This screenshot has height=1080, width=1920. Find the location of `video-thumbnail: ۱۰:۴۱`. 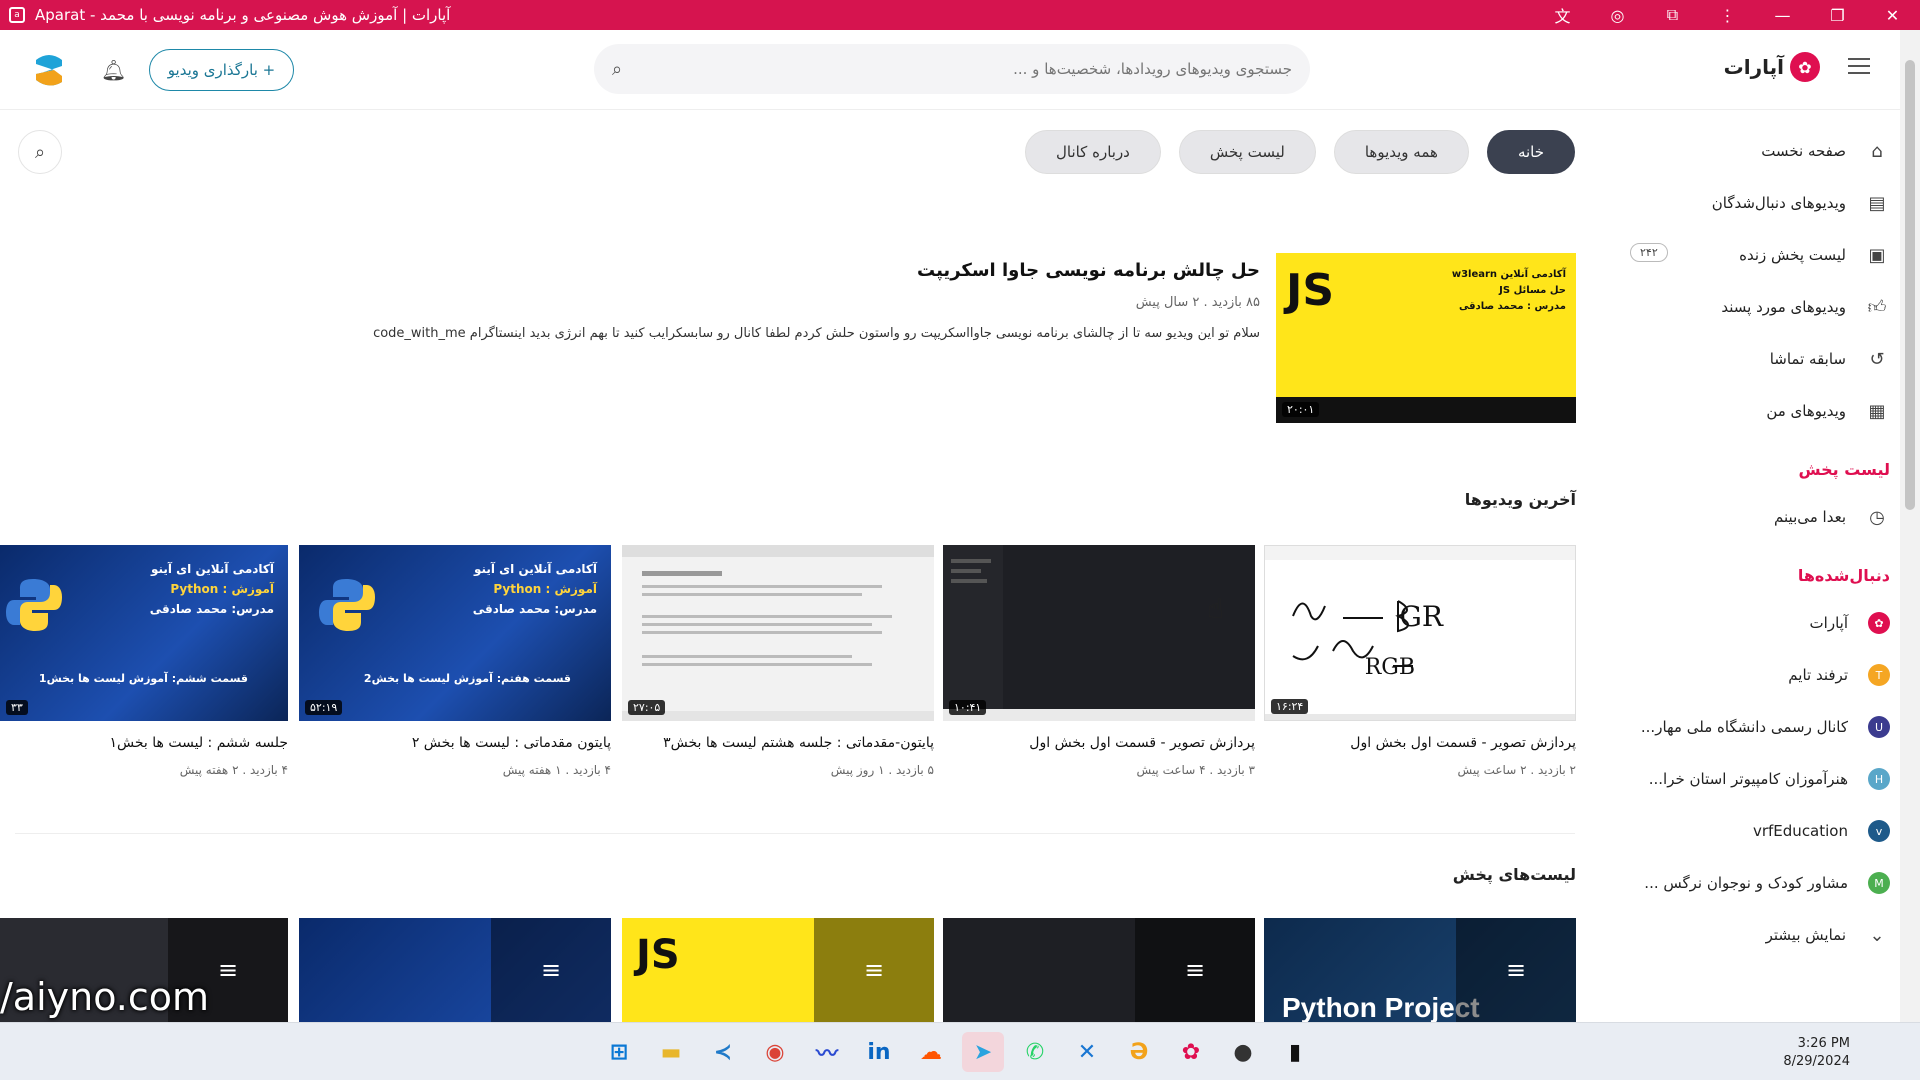

video-thumbnail: ۱۰:۴۱ is located at coordinates (1099, 633).